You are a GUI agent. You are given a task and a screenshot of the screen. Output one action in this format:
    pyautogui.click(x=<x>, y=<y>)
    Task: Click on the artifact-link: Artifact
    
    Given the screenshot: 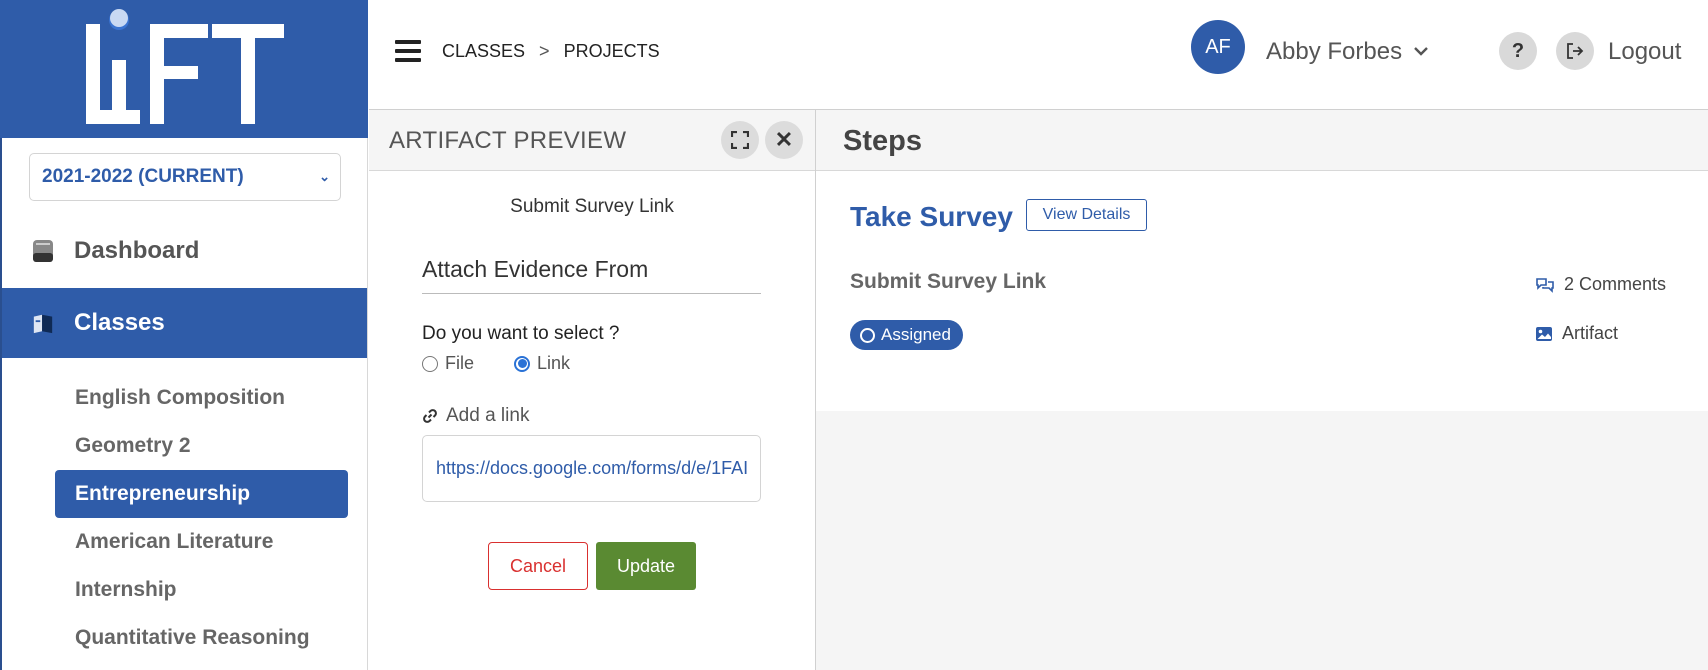 What is the action you would take?
    pyautogui.click(x=1576, y=333)
    